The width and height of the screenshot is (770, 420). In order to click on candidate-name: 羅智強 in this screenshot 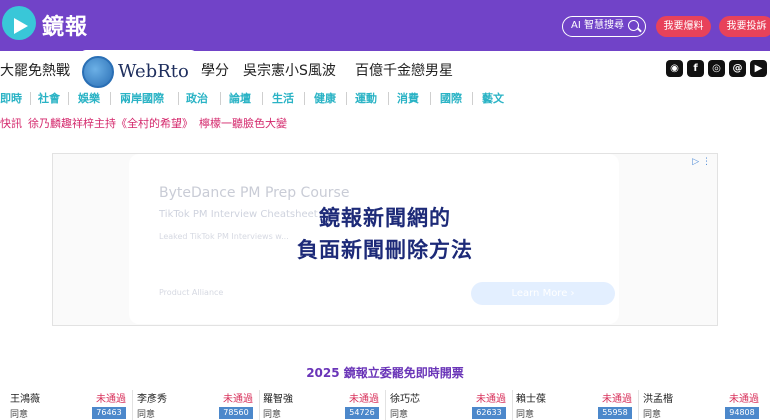, I will do `click(278, 399)`.